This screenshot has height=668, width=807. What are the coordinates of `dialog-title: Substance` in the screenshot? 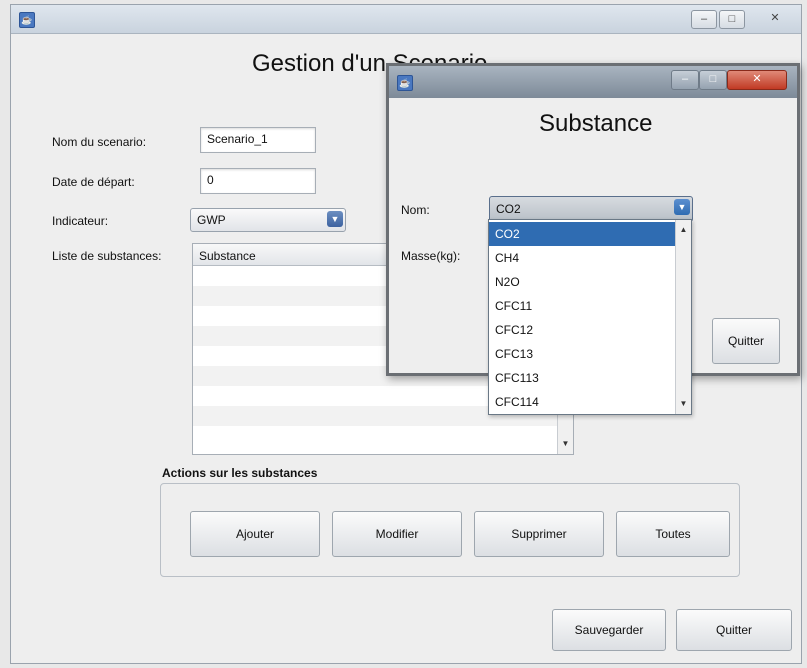 It's located at (596, 123).